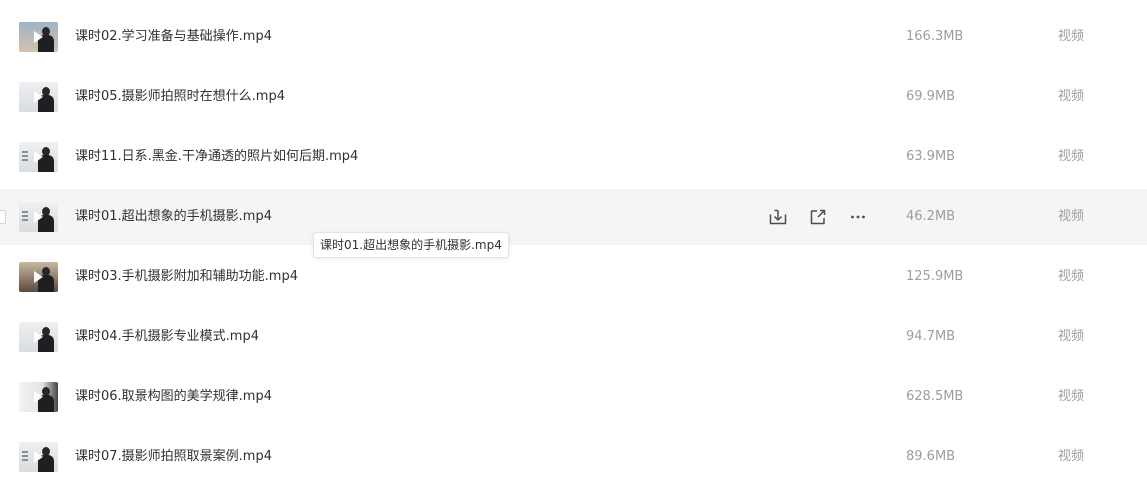 The width and height of the screenshot is (1147, 502). What do you see at coordinates (931, 156) in the screenshot?
I see `file-size: 63.9MB` at bounding box center [931, 156].